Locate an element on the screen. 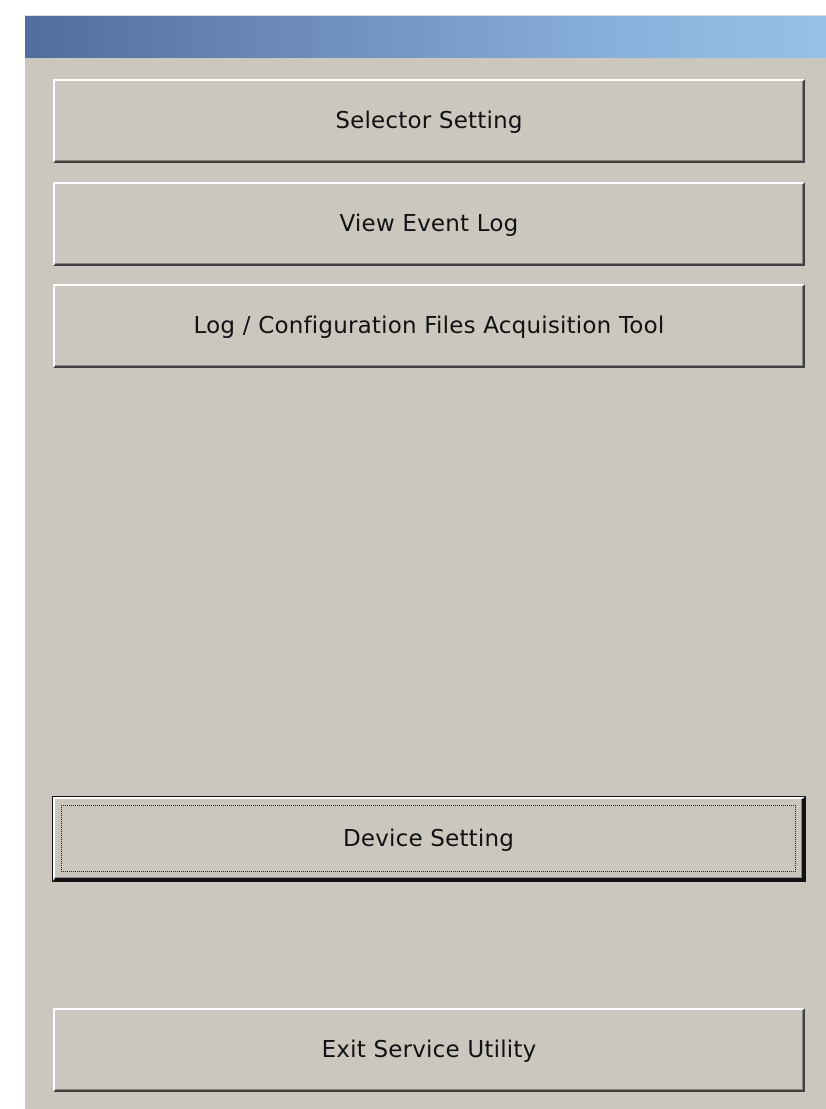  device-setting-label: Device Setting is located at coordinates (428, 838).